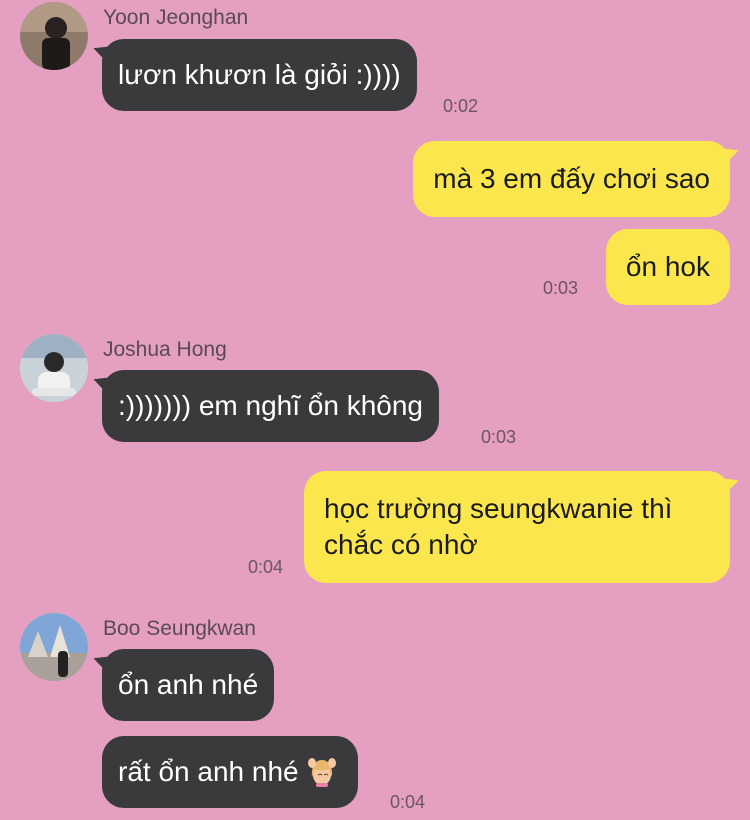 This screenshot has width=750, height=820. Describe the element at coordinates (54, 36) in the screenshot. I see `avatar-yoon-jeonghan` at that location.